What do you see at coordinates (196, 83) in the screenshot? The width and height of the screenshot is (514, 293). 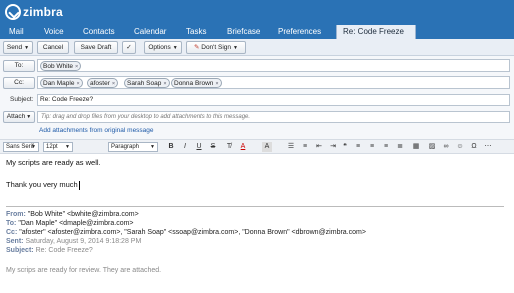 I see `recipient-chip: Donna Brown ×` at bounding box center [196, 83].